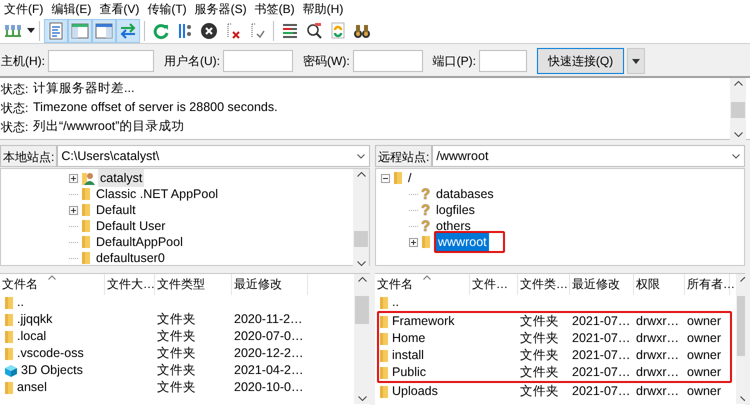 The width and height of the screenshot is (750, 405). I want to click on menu-item: 书签(B), so click(274, 9).